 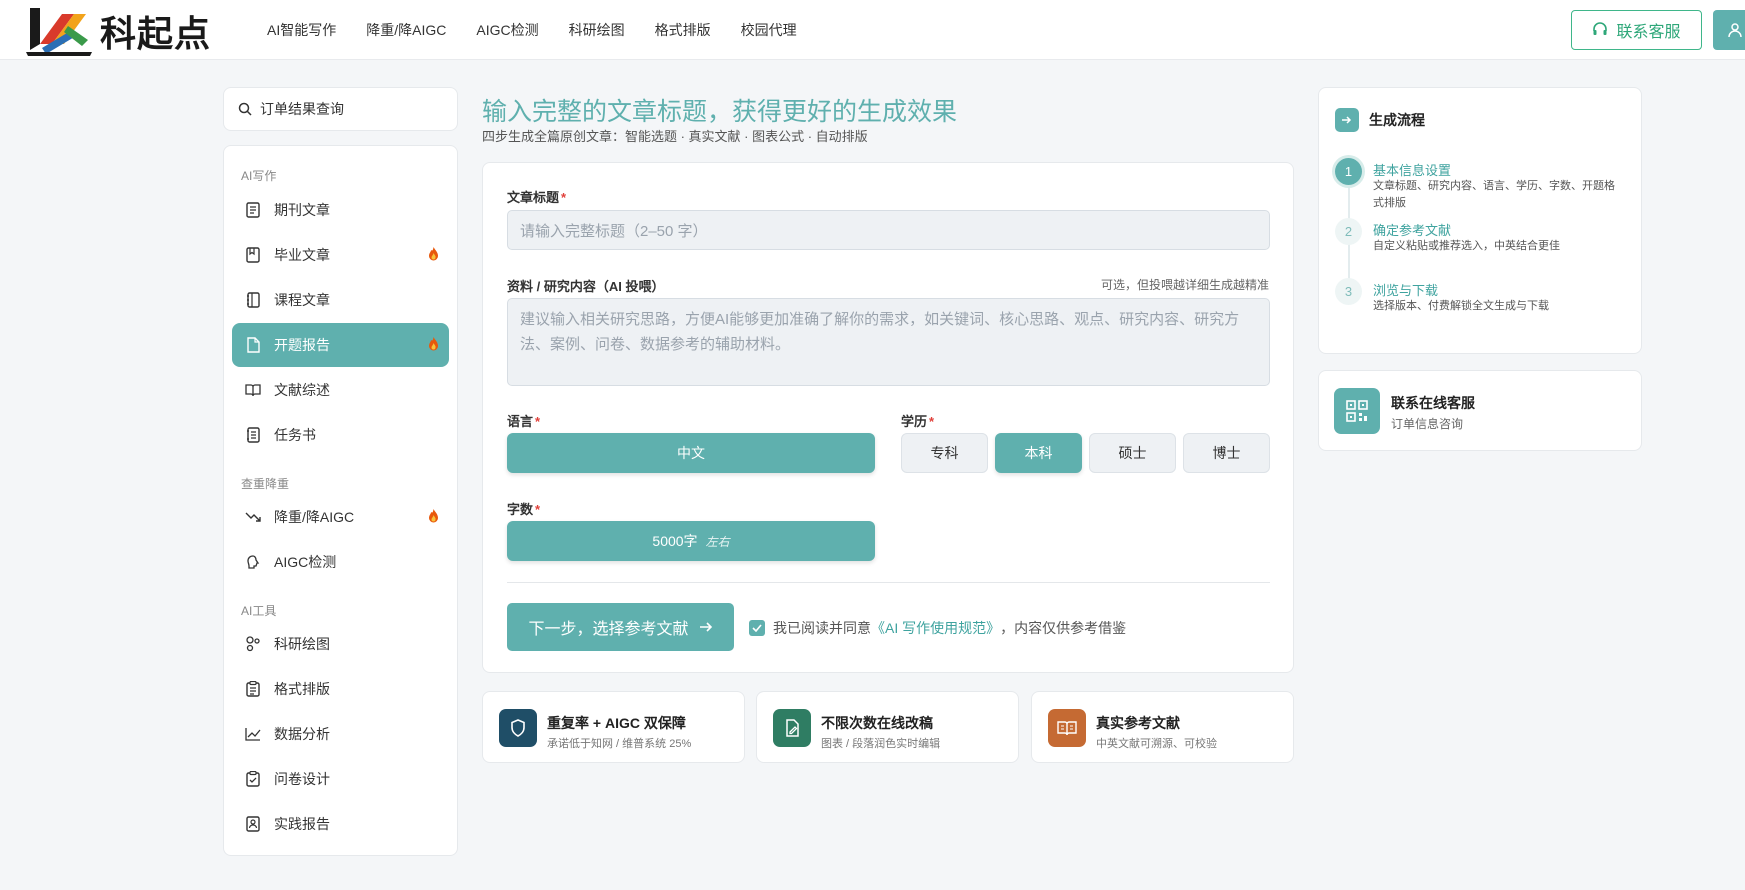 What do you see at coordinates (253, 644) in the screenshot?
I see `shapes-icon` at bounding box center [253, 644].